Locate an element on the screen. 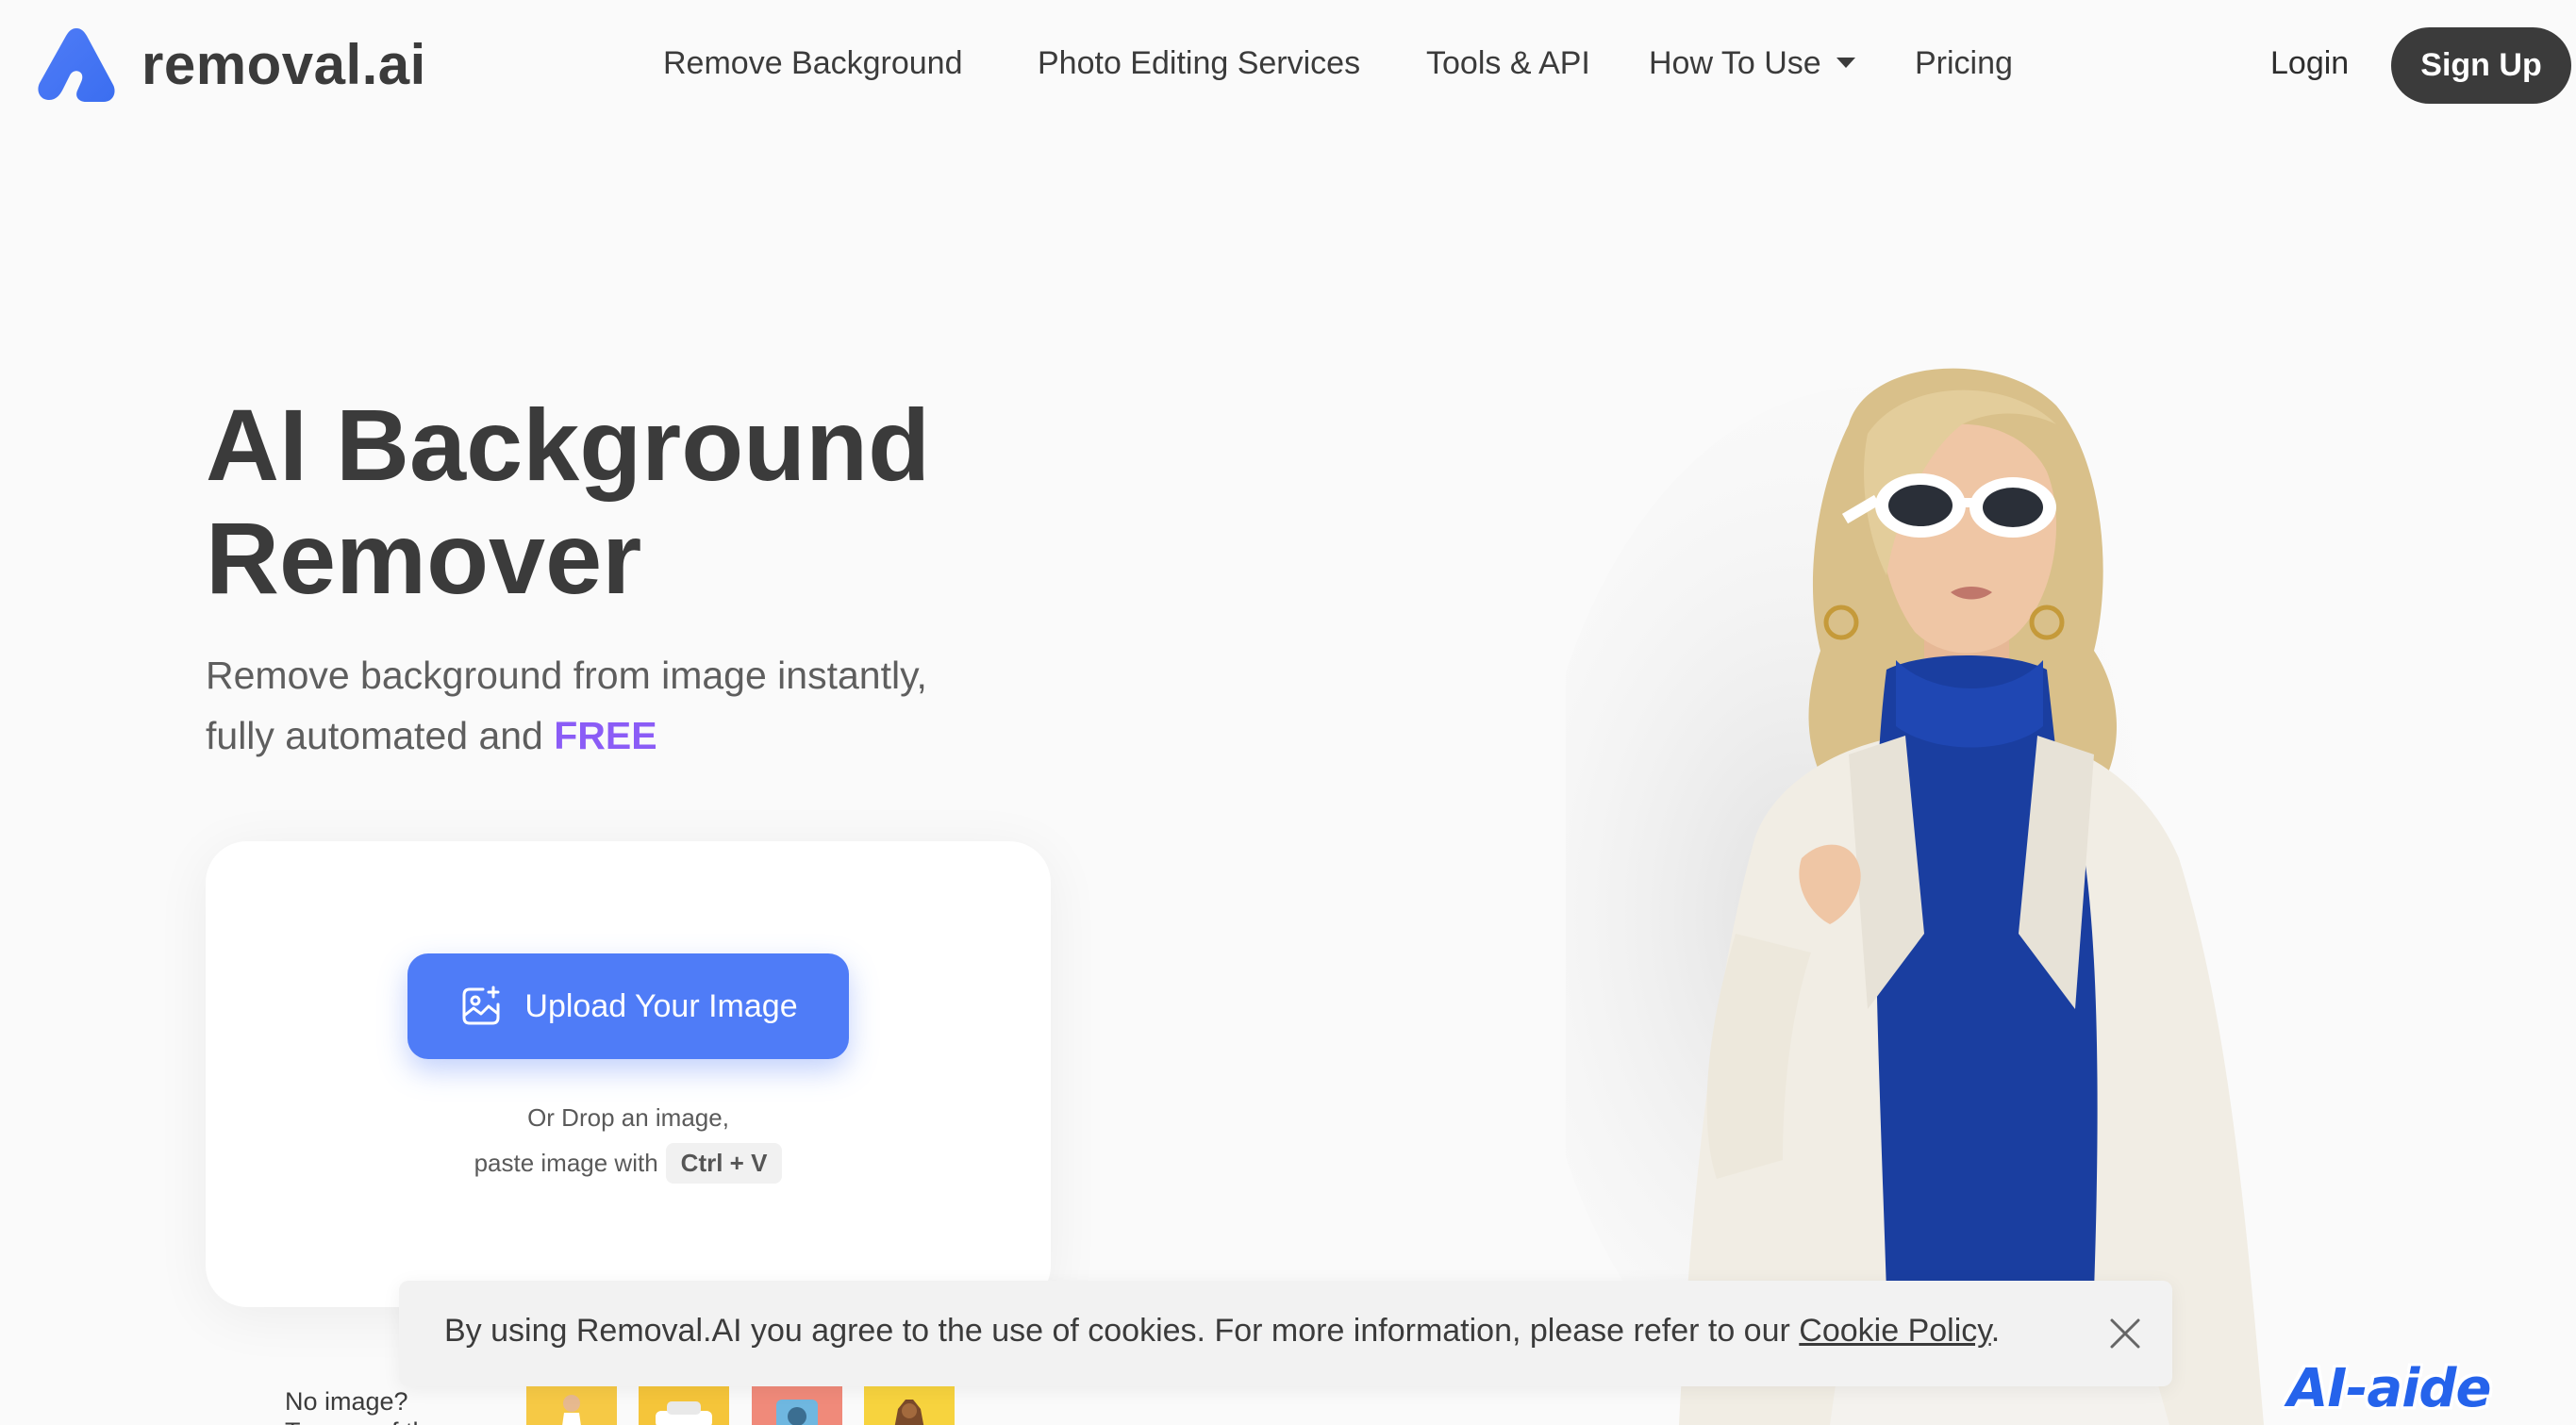 This screenshot has width=2576, height=1425. sample-image-dog is located at coordinates (909, 1404).